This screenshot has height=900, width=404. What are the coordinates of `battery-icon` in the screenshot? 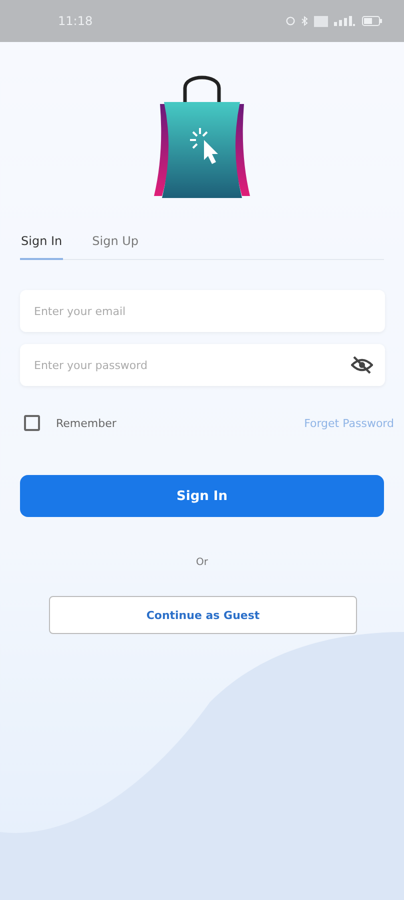 It's located at (372, 21).